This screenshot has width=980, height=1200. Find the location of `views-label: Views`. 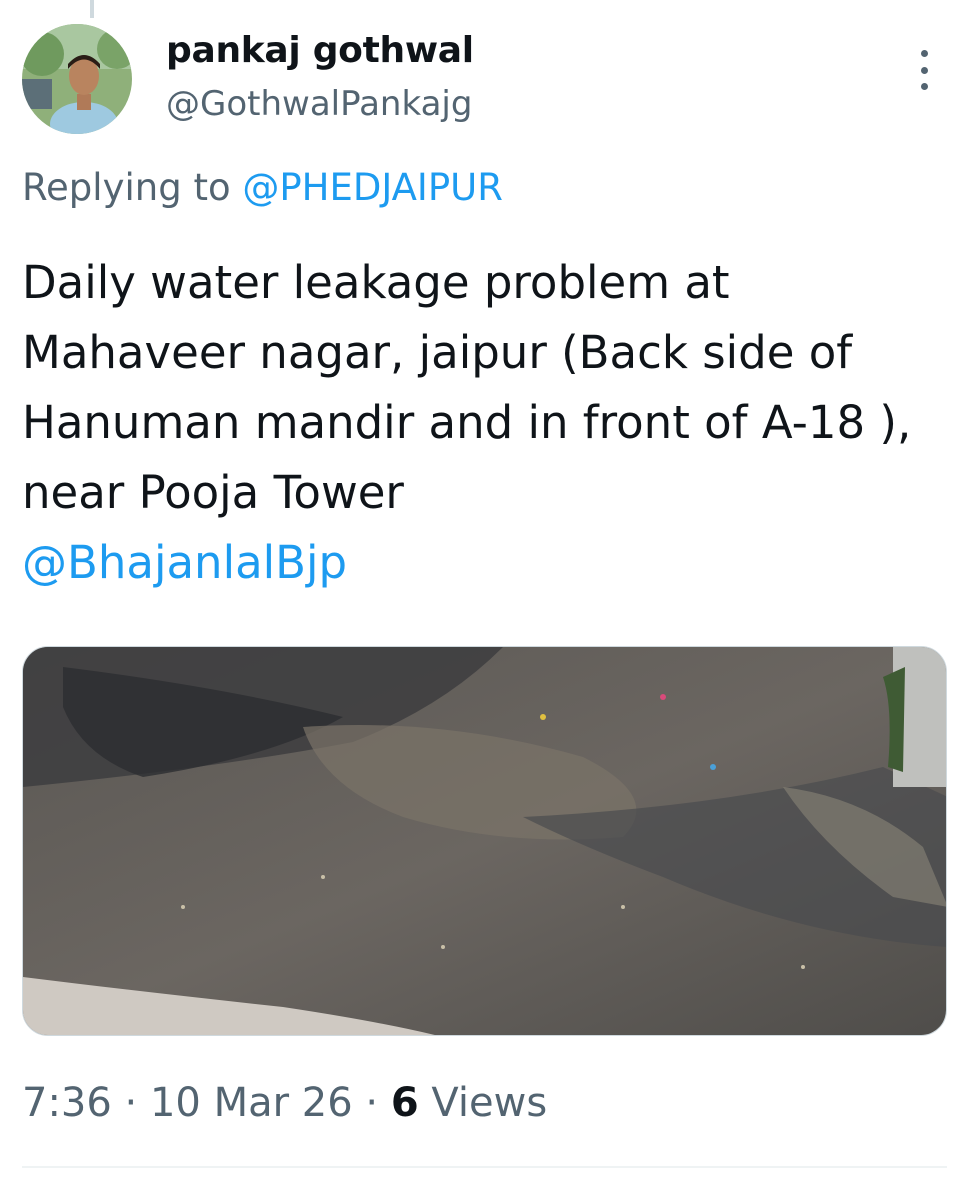

views-label: Views is located at coordinates (483, 1103).